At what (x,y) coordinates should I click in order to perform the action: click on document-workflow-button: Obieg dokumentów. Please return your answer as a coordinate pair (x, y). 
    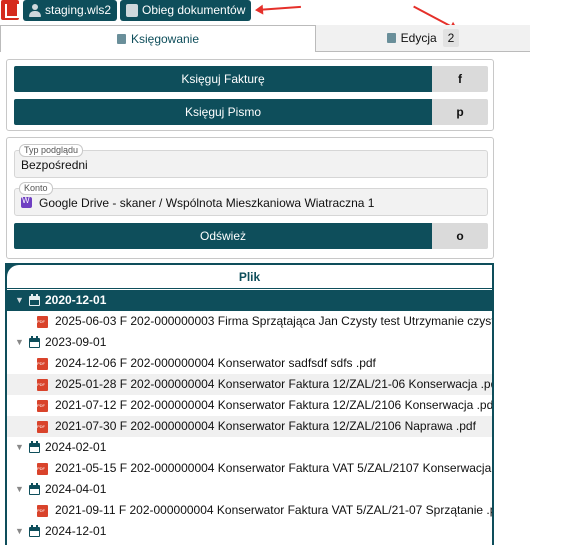
    Looking at the image, I should click on (186, 10).